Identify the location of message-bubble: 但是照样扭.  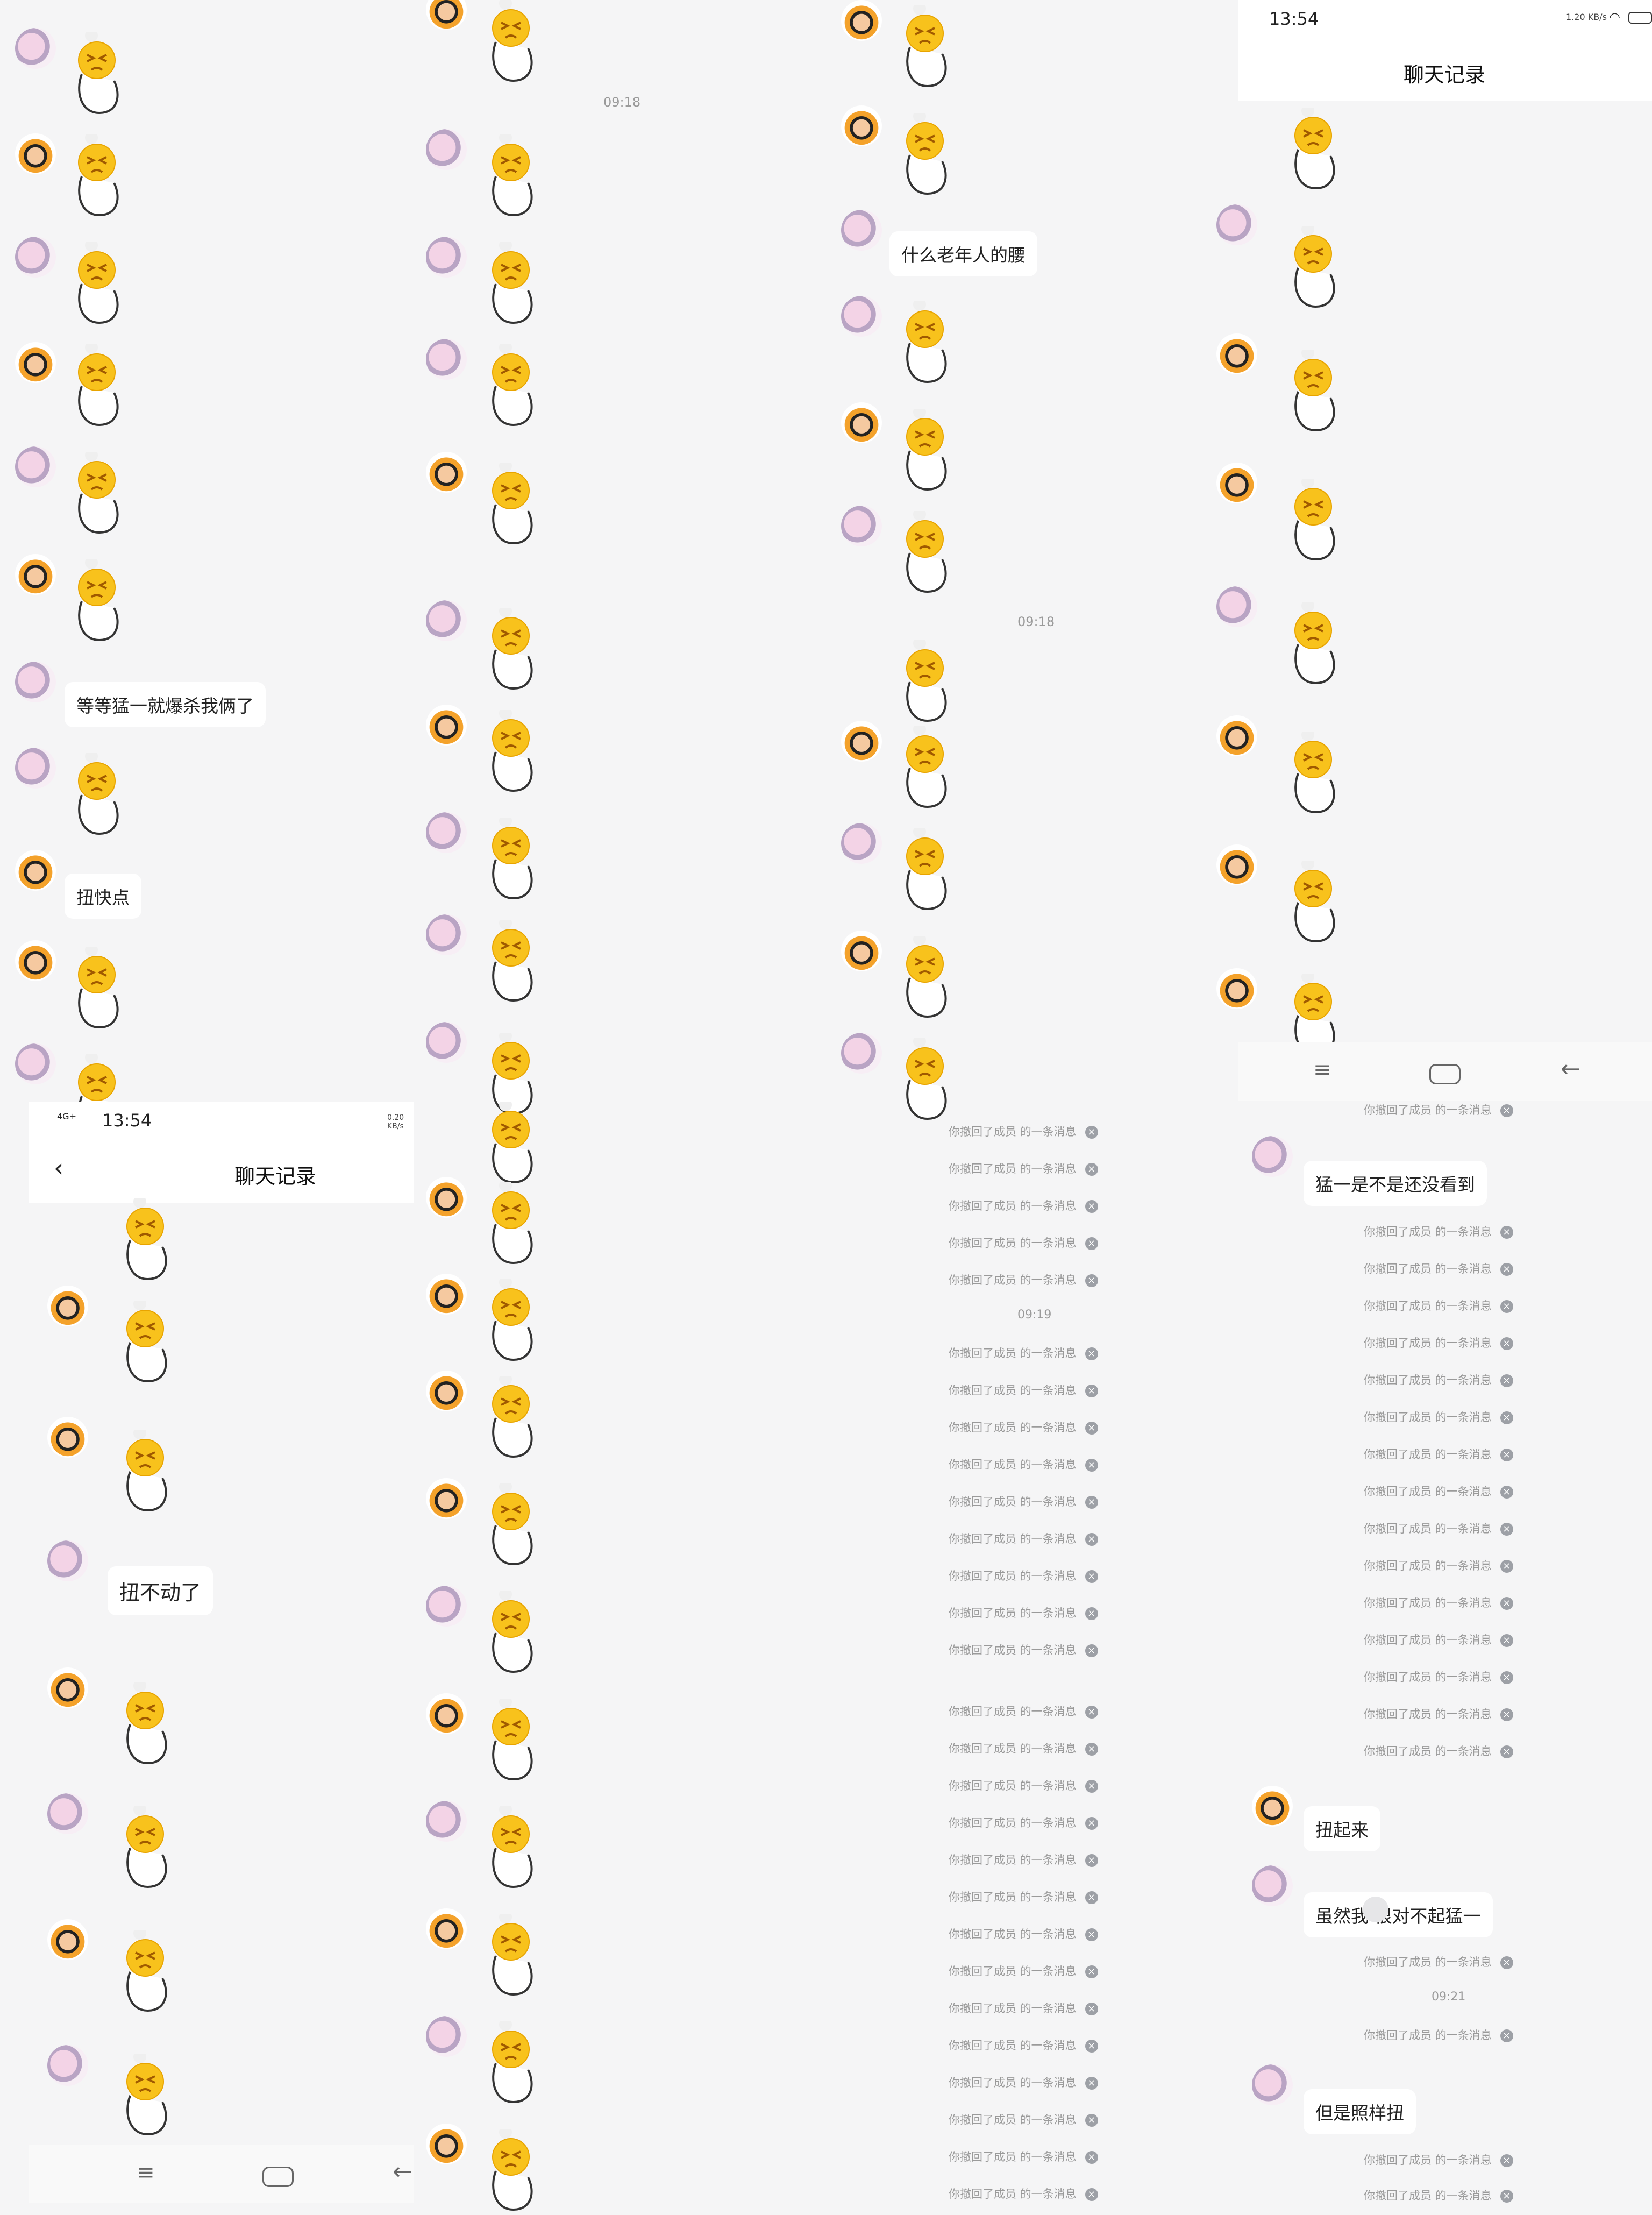
(1360, 2111).